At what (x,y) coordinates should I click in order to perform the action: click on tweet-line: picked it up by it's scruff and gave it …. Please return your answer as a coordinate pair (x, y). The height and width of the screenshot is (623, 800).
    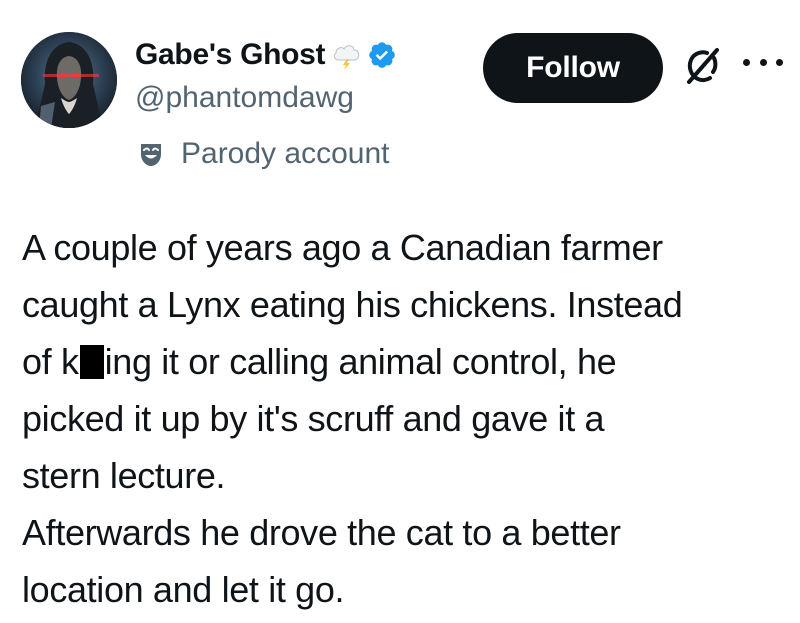
    Looking at the image, I should click on (313, 418).